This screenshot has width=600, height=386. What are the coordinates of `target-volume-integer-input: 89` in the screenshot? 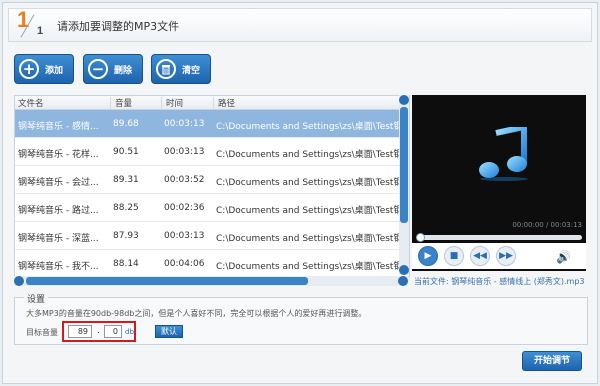 It's located at (80, 331).